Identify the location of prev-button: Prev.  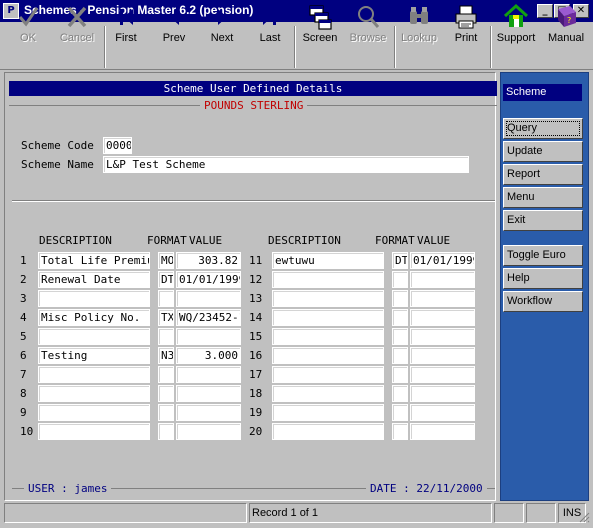
(174, 25).